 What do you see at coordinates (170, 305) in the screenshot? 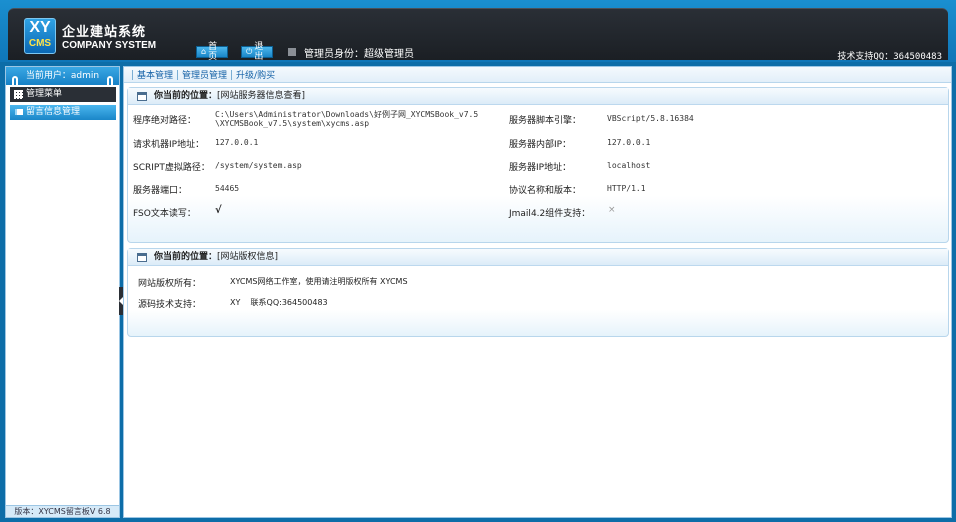
I see `info-label: 源码技术支持：` at bounding box center [170, 305].